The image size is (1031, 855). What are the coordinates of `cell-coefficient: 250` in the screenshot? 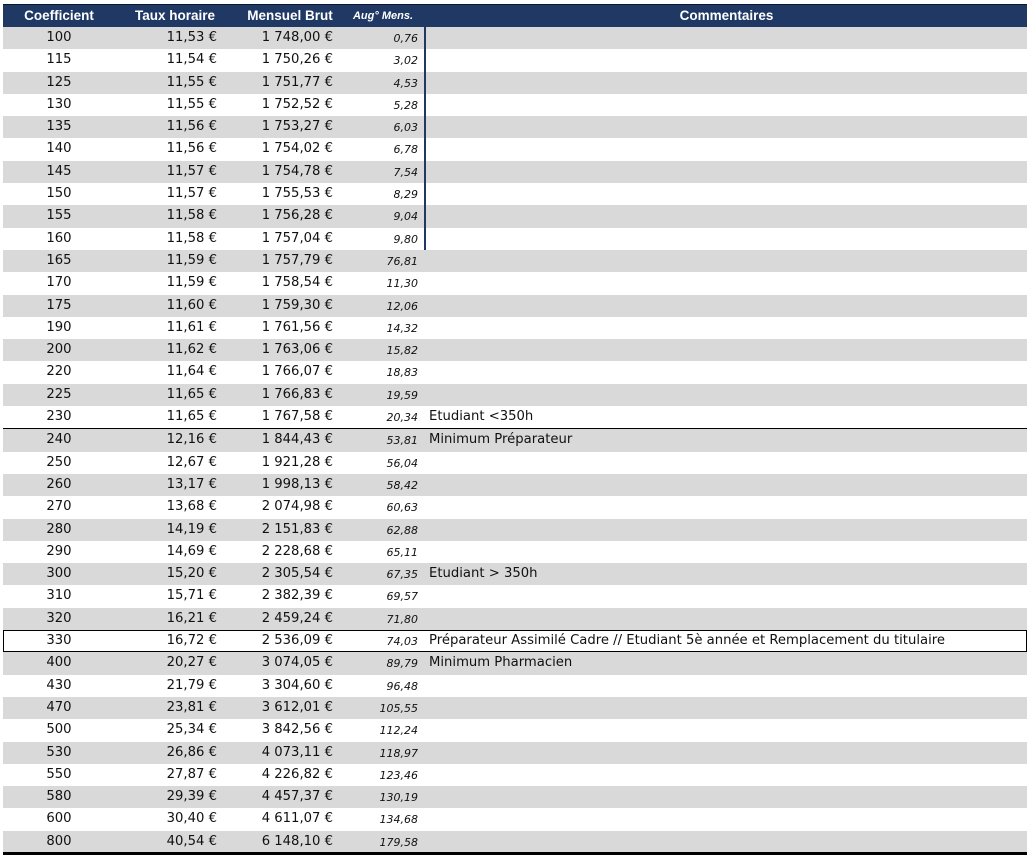 It's located at (59, 462).